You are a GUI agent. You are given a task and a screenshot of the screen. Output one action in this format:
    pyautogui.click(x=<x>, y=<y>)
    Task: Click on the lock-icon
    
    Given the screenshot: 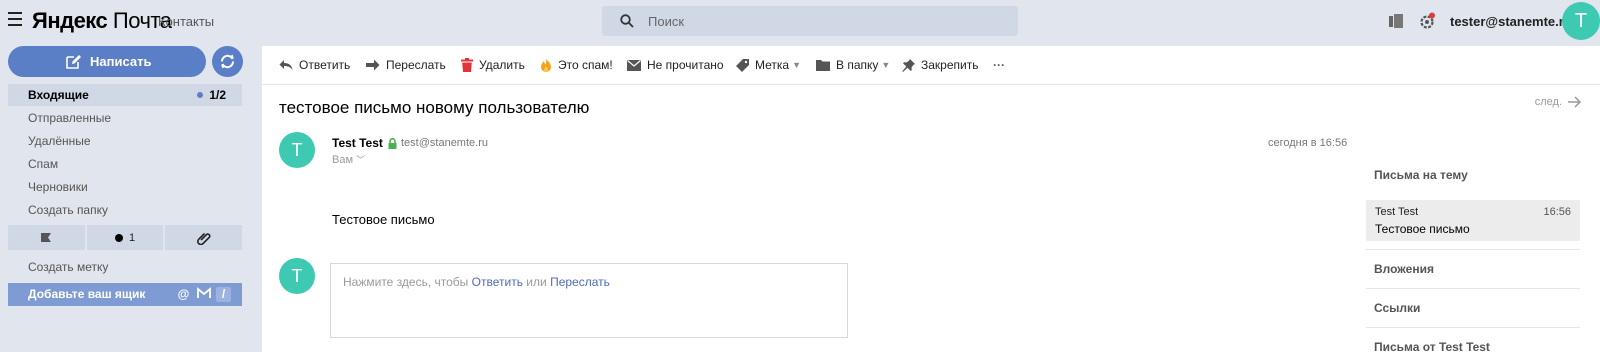 What is the action you would take?
    pyautogui.click(x=392, y=143)
    